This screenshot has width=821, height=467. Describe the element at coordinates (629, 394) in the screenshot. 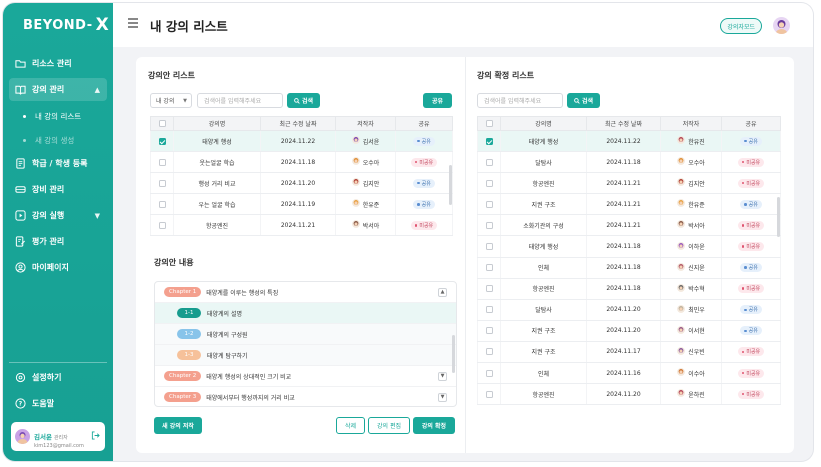

I see `table-row: 항공엔진 2024.11.20 윤하린 미공유` at that location.